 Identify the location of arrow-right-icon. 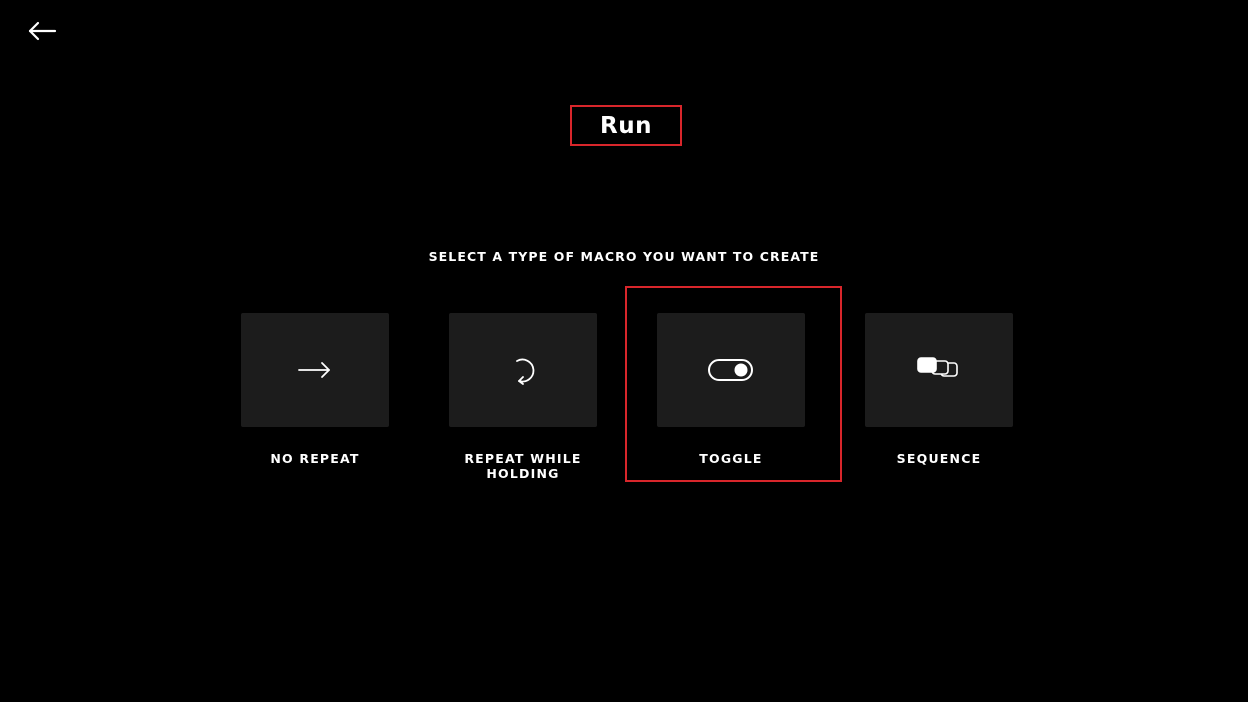
(314, 370).